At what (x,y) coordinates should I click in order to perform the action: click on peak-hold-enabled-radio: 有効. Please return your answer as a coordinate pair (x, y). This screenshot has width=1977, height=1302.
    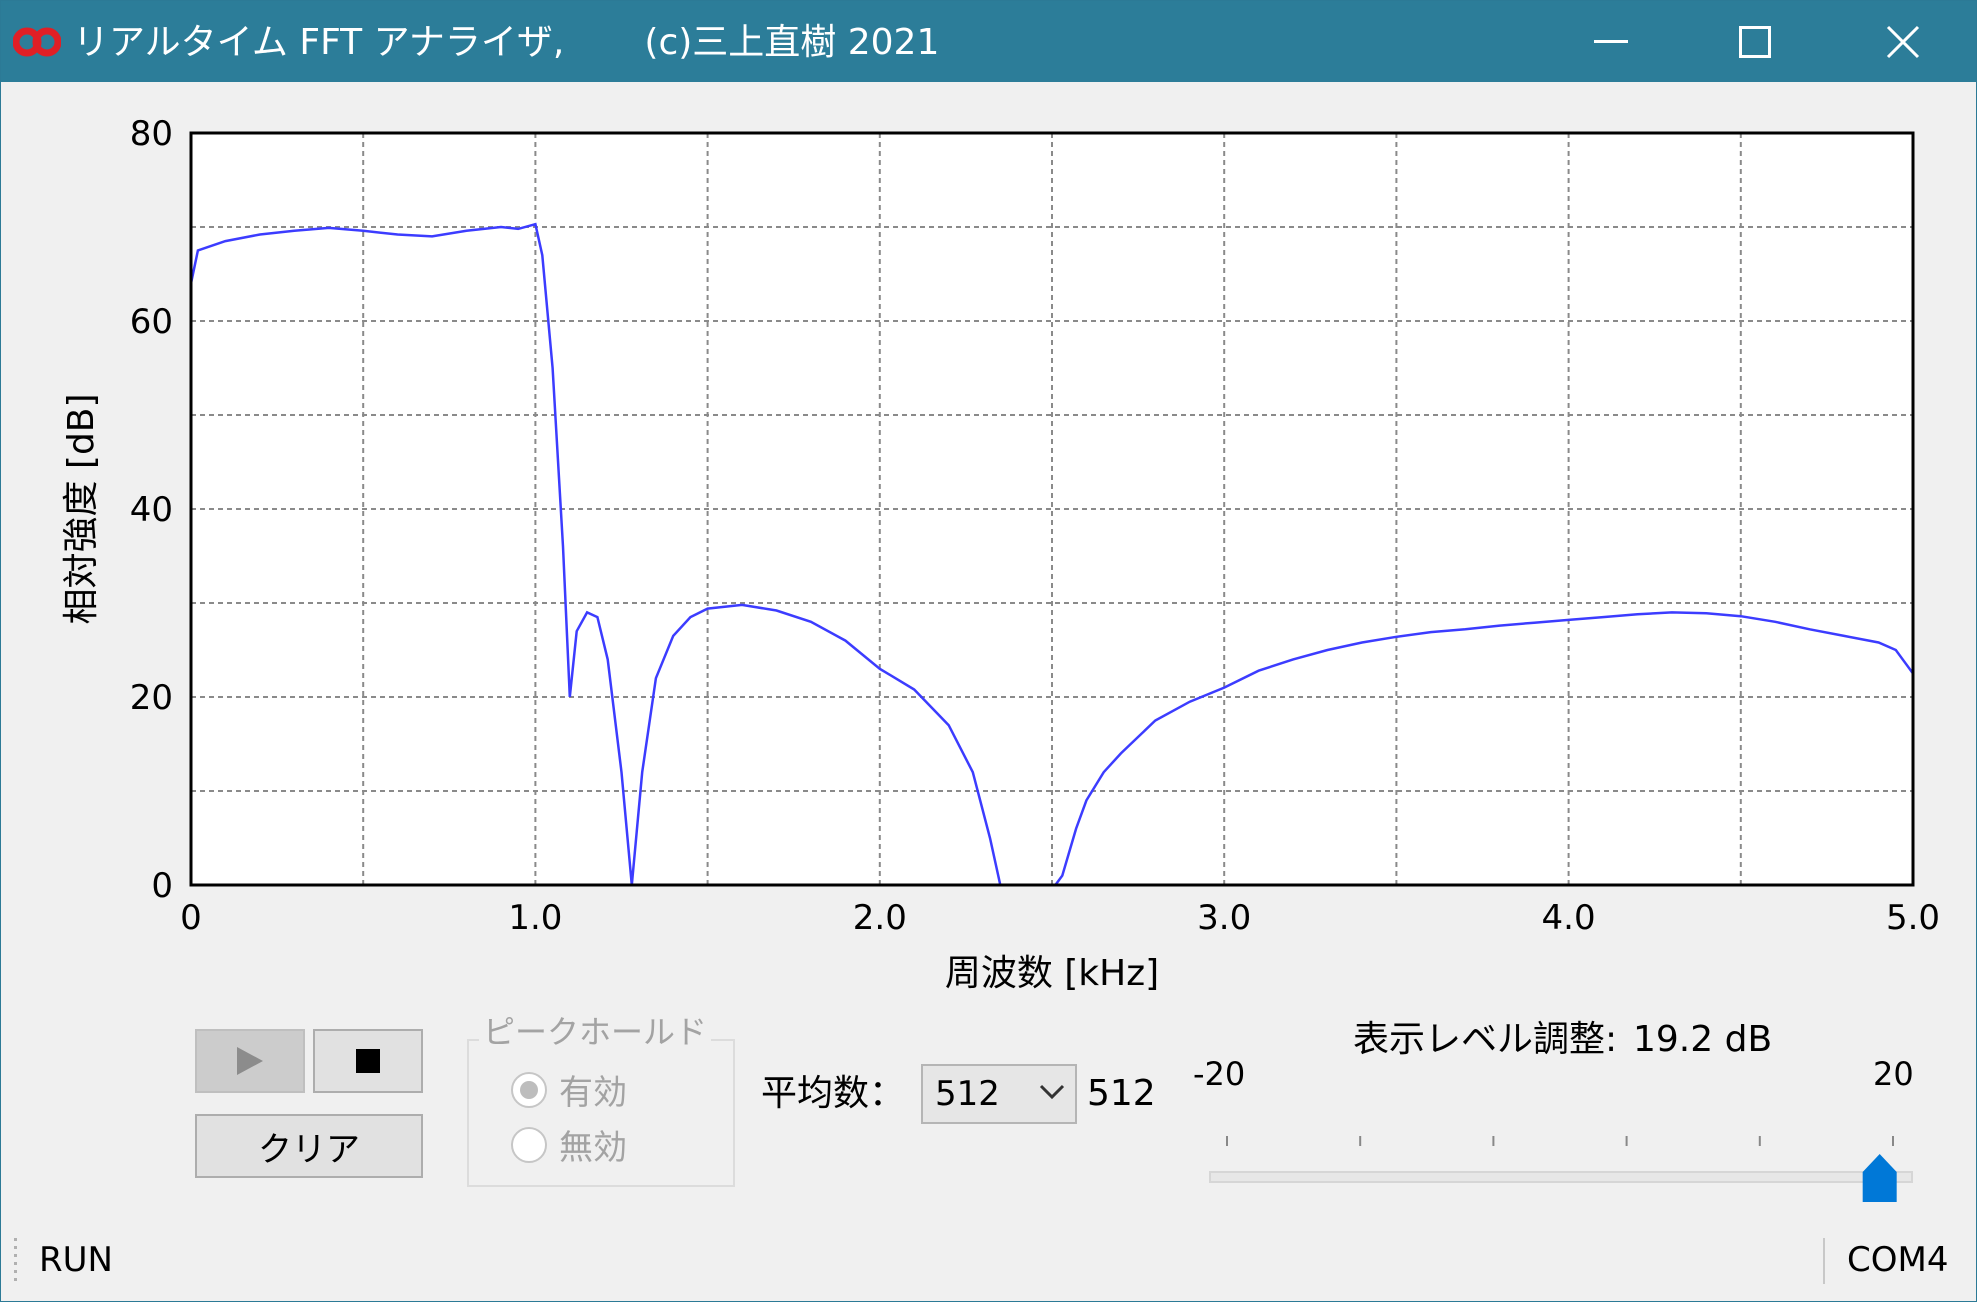
    Looking at the image, I should click on (569, 1089).